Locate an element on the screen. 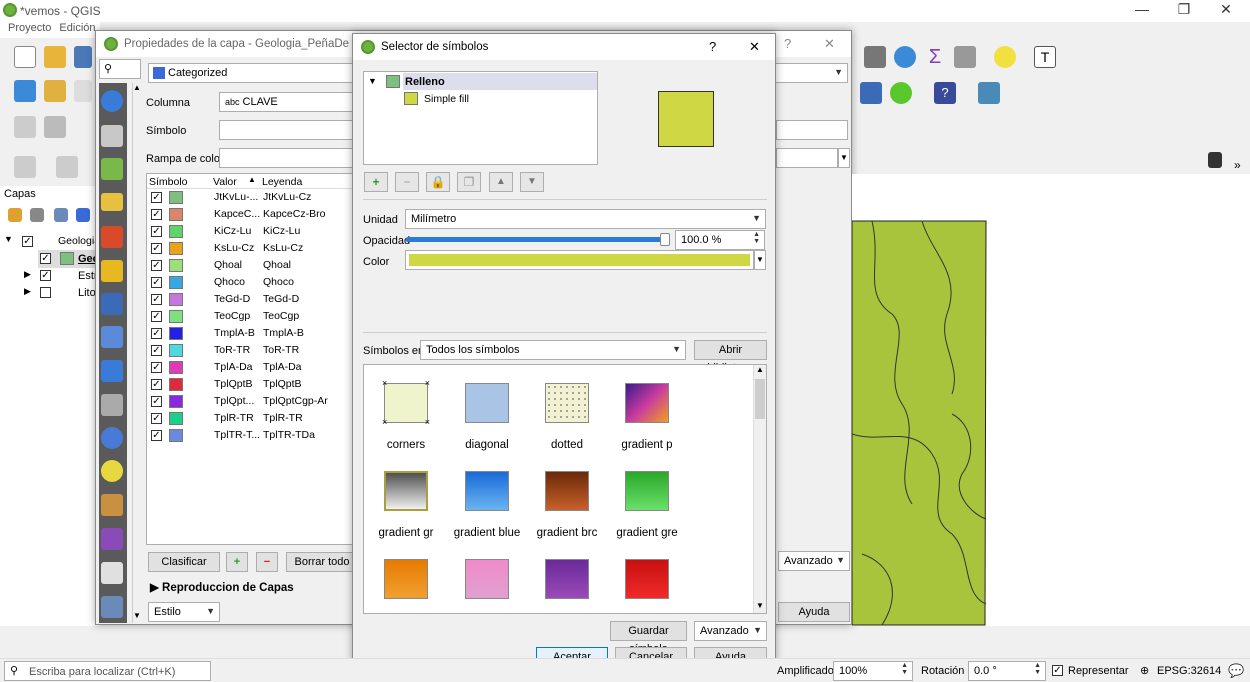 The image size is (1250, 682). tree-root-label: Relleno is located at coordinates (425, 82).